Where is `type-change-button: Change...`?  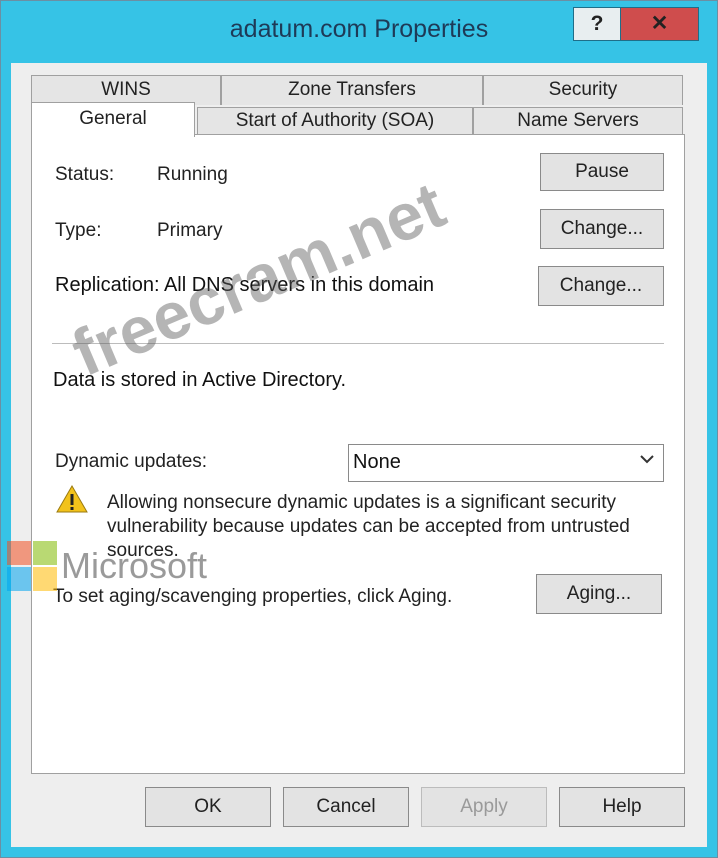
type-change-button: Change... is located at coordinates (602, 229).